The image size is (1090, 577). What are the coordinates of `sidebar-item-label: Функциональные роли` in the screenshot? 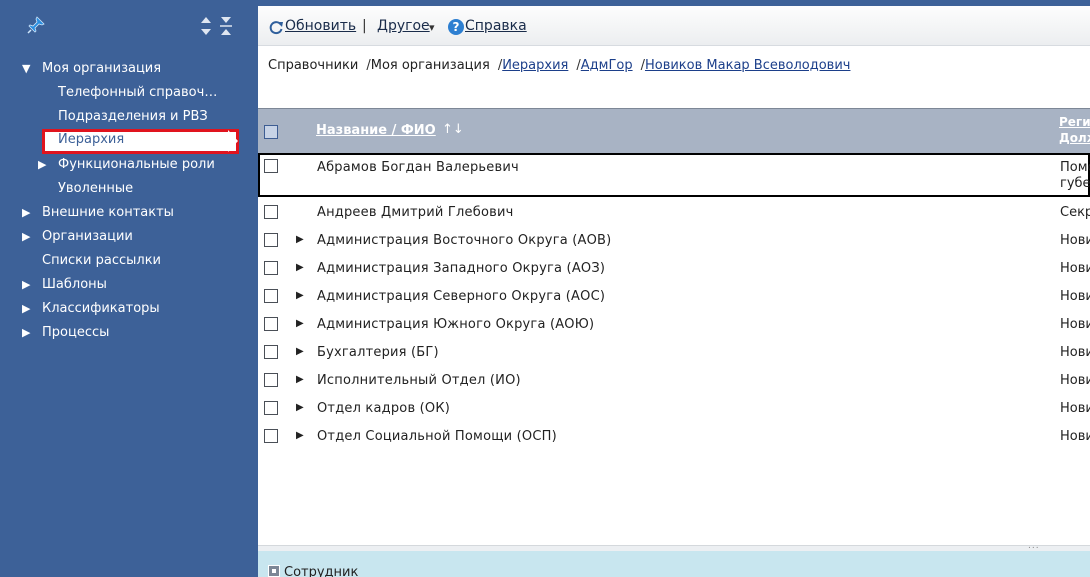 It's located at (136, 164).